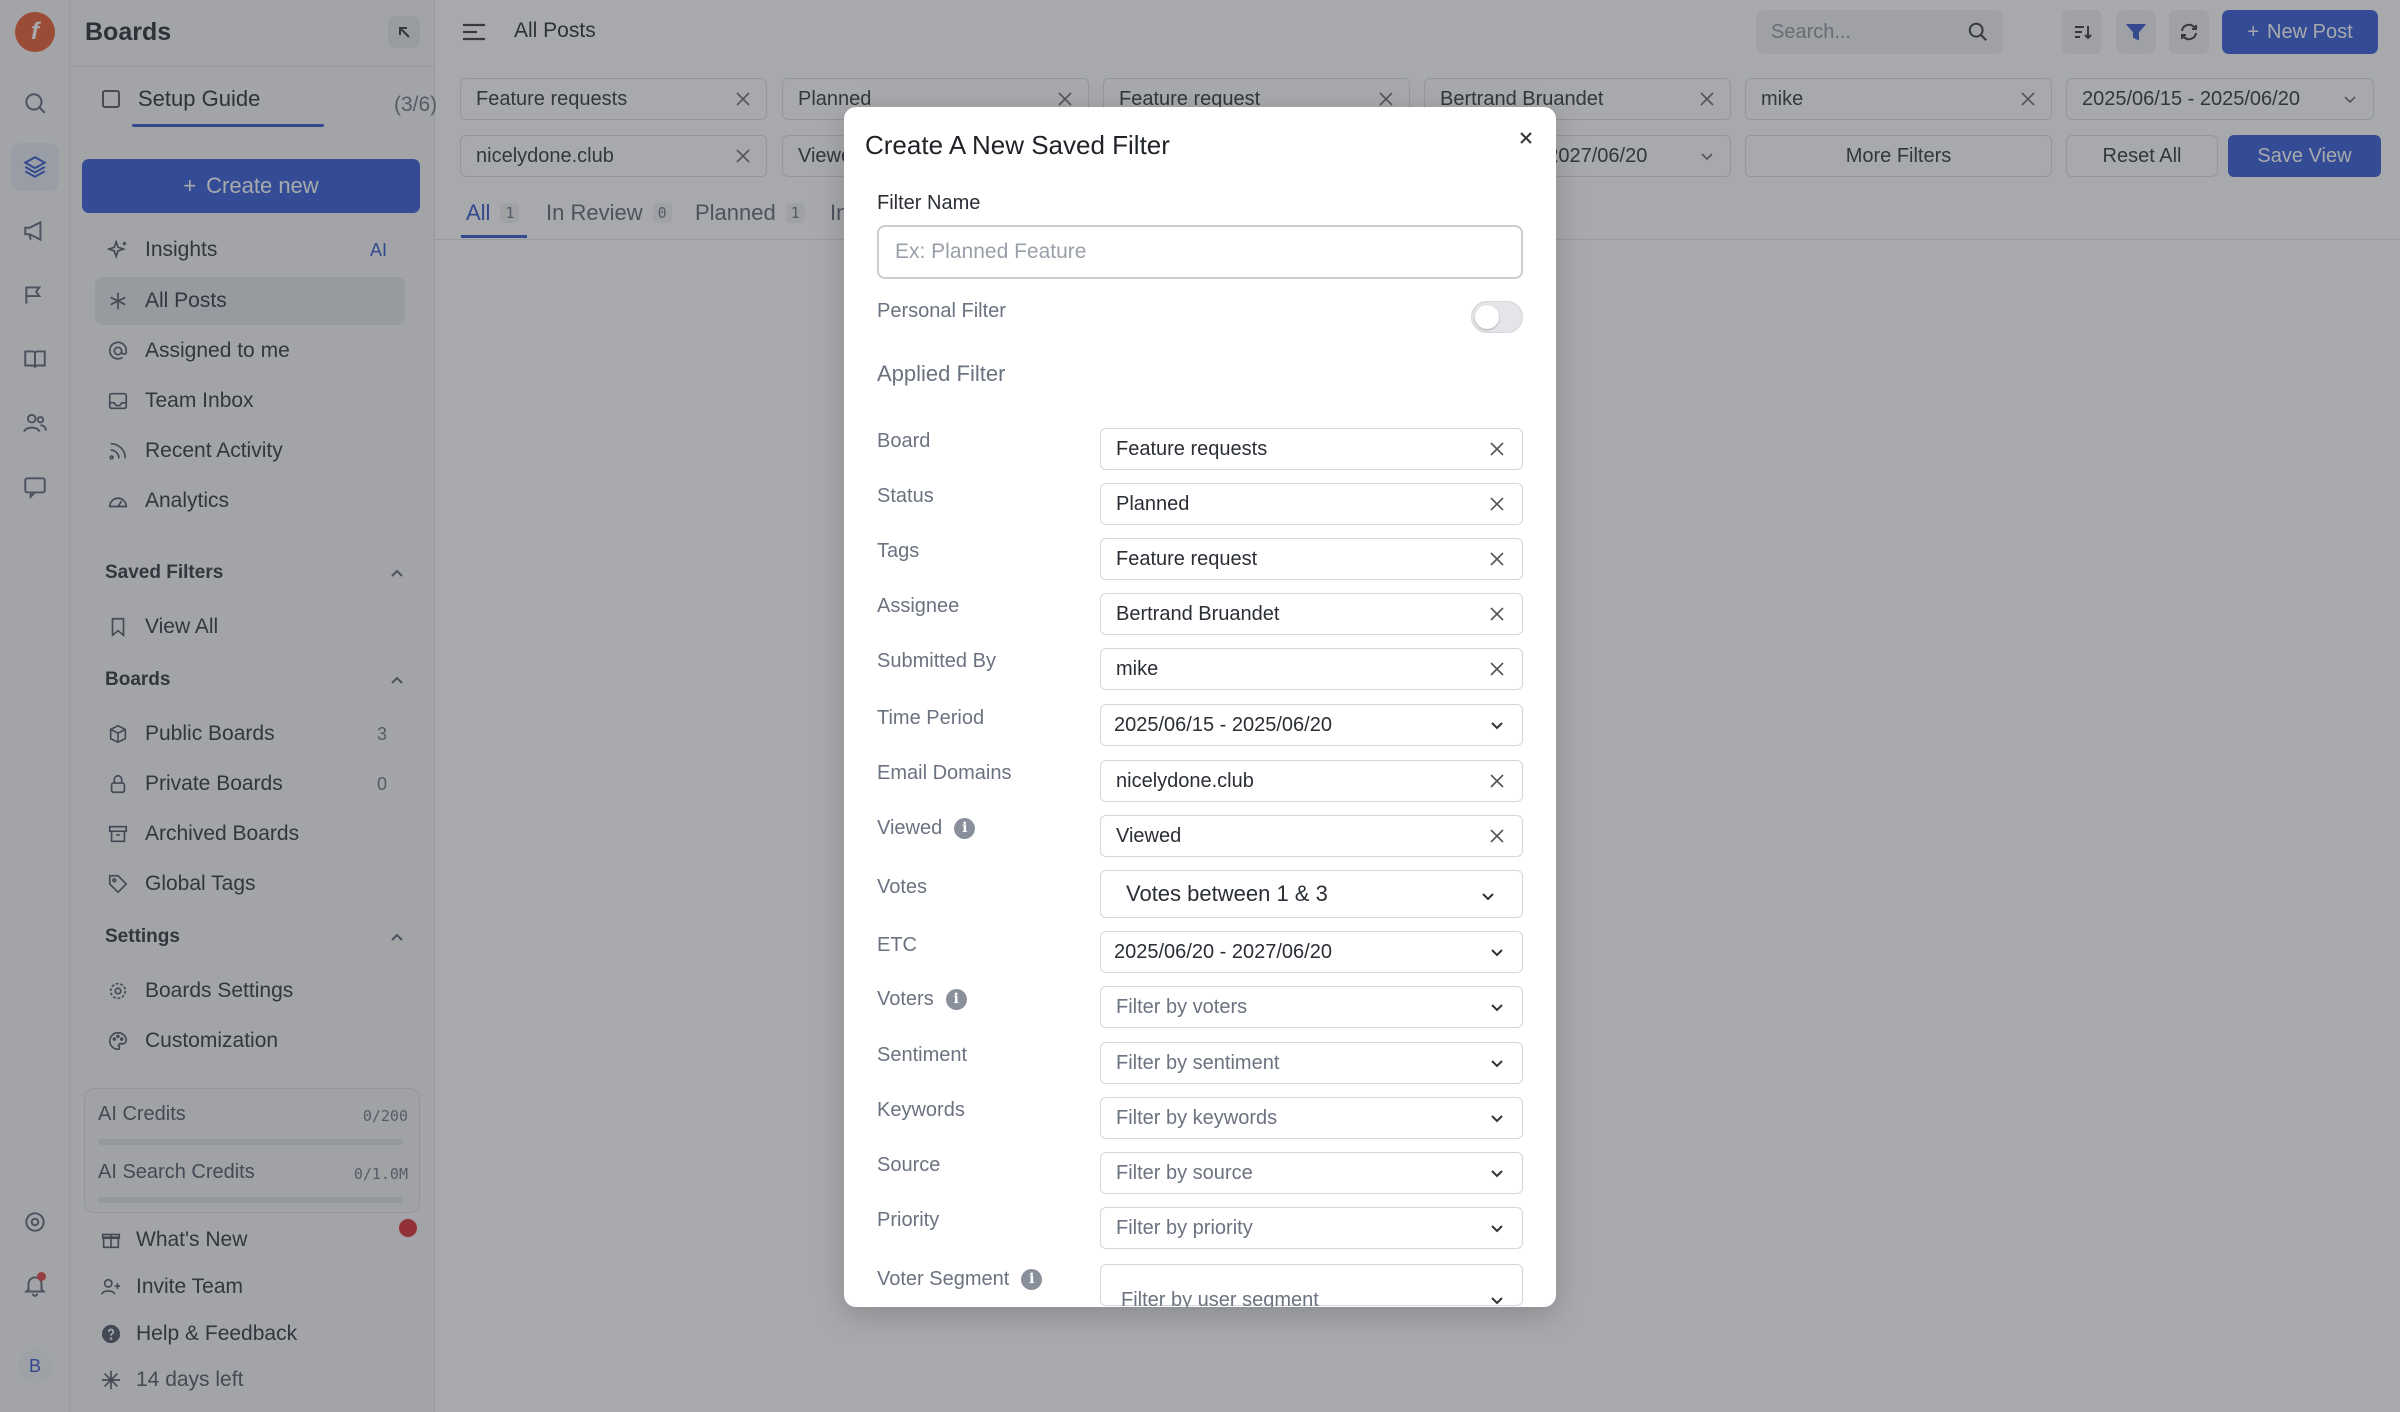 The image size is (2400, 1412). What do you see at coordinates (905, 999) in the screenshot?
I see `field-label-text: Voters` at bounding box center [905, 999].